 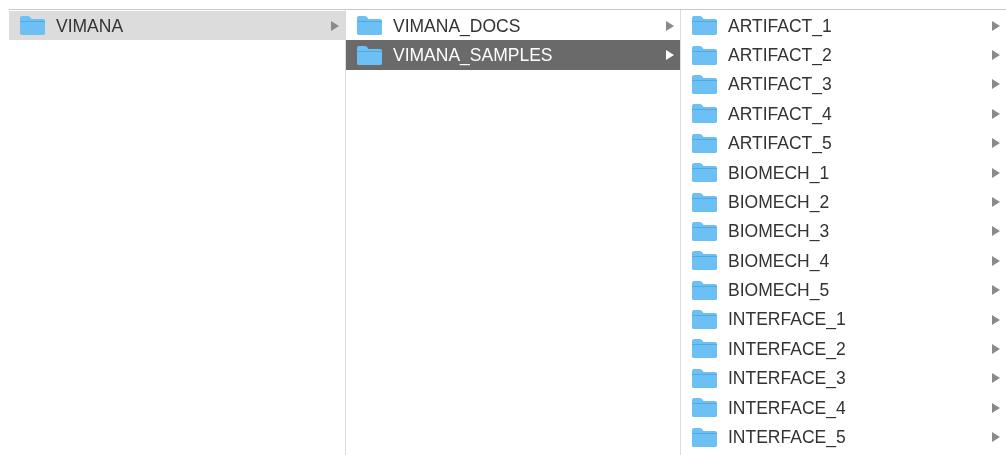 I want to click on folder-name: ARTIFACT_1, so click(x=780, y=26).